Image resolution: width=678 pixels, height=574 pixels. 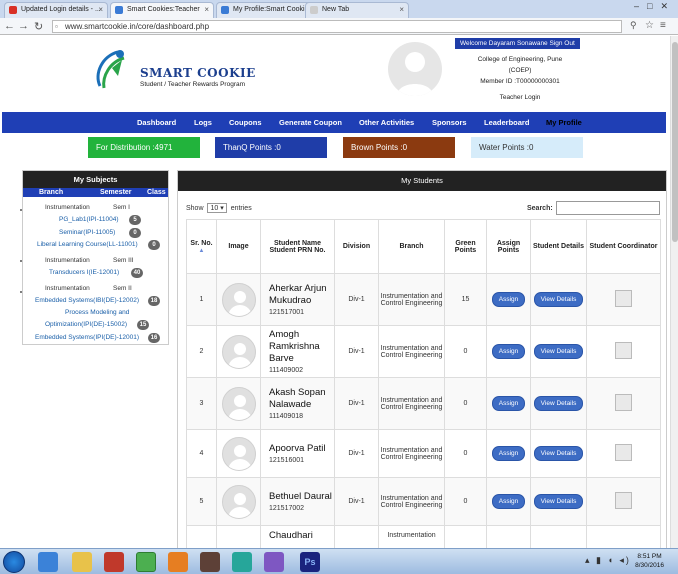 I want to click on student-name: Chaudhari, so click(x=291, y=535).